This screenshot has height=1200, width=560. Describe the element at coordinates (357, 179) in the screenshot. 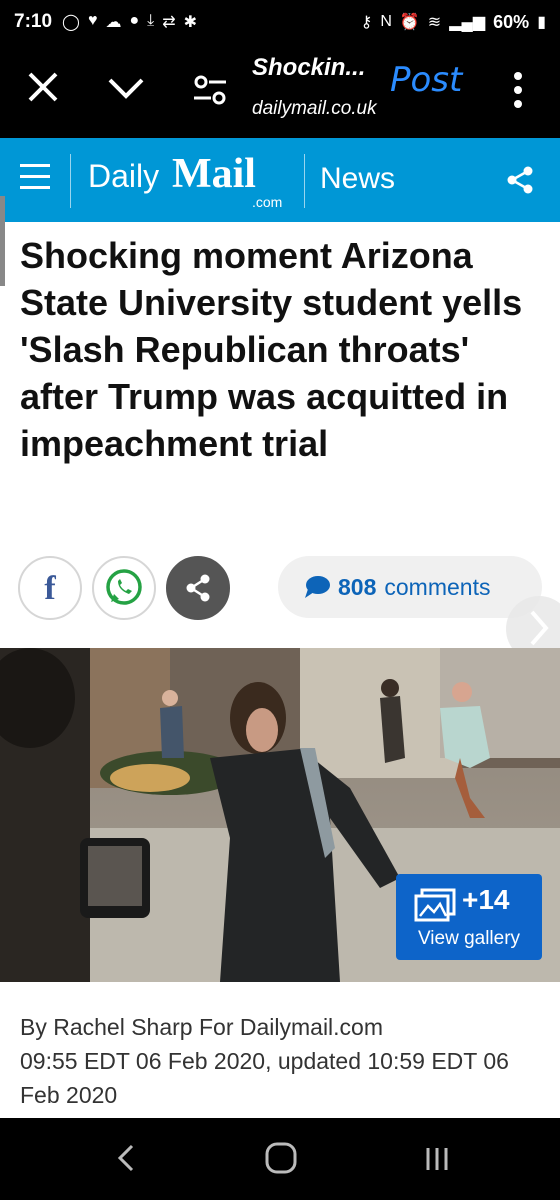

I see `section-name: News` at that location.